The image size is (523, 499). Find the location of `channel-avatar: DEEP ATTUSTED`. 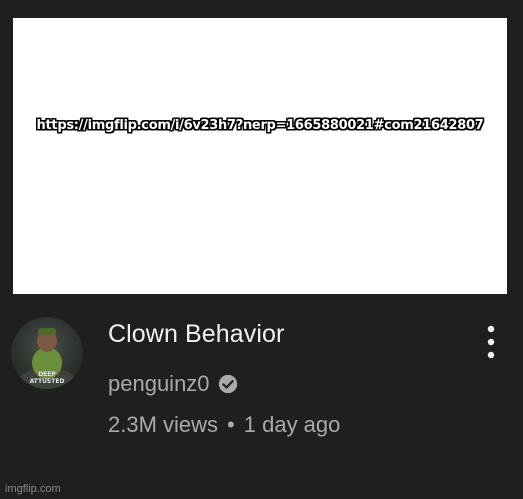

channel-avatar: DEEP ATTUSTED is located at coordinates (47, 353).